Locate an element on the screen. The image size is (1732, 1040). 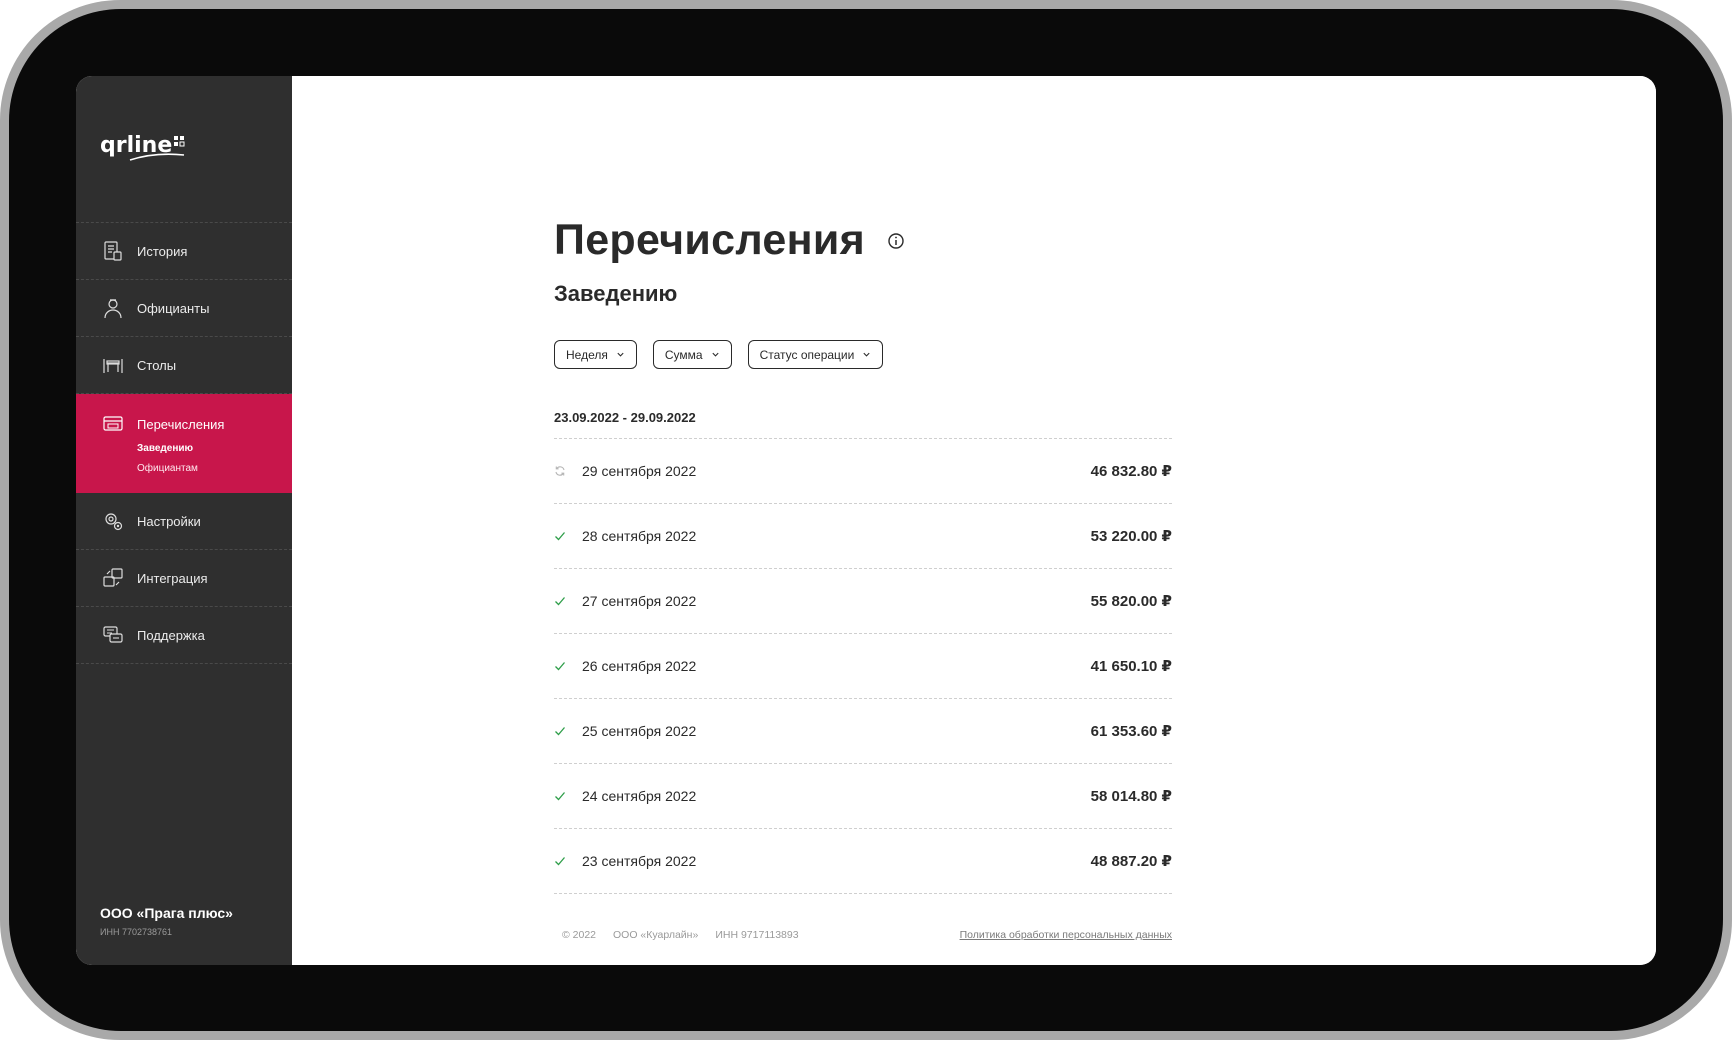
filter-label: Неделя is located at coordinates (587, 354).